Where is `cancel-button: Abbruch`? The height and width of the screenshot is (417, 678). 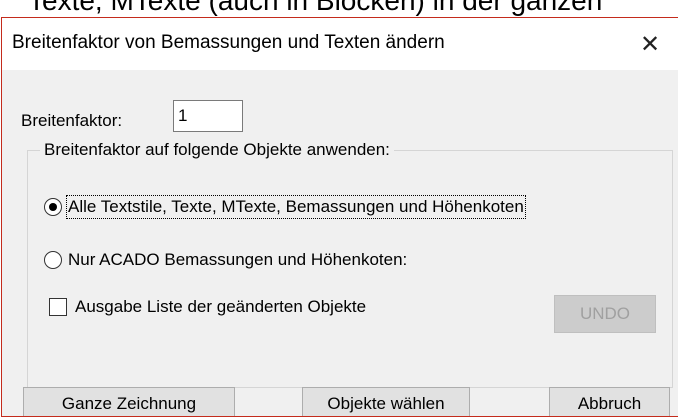
cancel-button: Abbruch is located at coordinates (609, 401).